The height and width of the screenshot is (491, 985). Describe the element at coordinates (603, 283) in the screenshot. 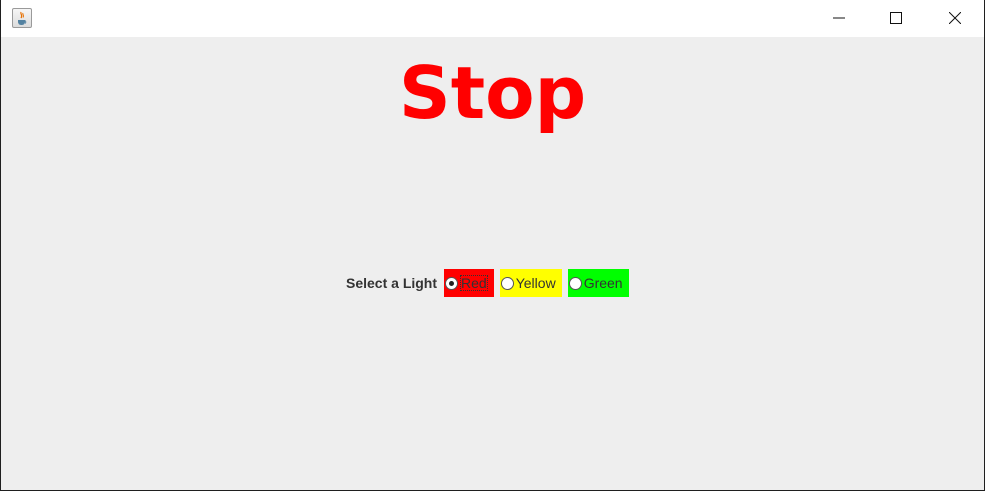

I see `radio-label-green: Green` at that location.